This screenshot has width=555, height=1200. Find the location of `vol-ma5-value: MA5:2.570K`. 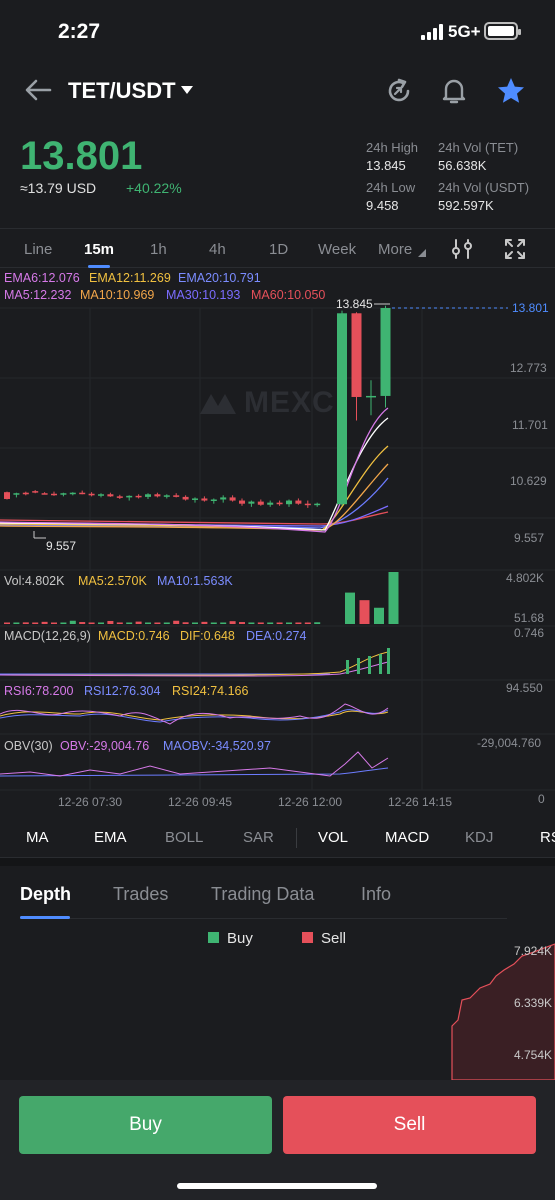

vol-ma5-value: MA5:2.570K is located at coordinates (112, 581).